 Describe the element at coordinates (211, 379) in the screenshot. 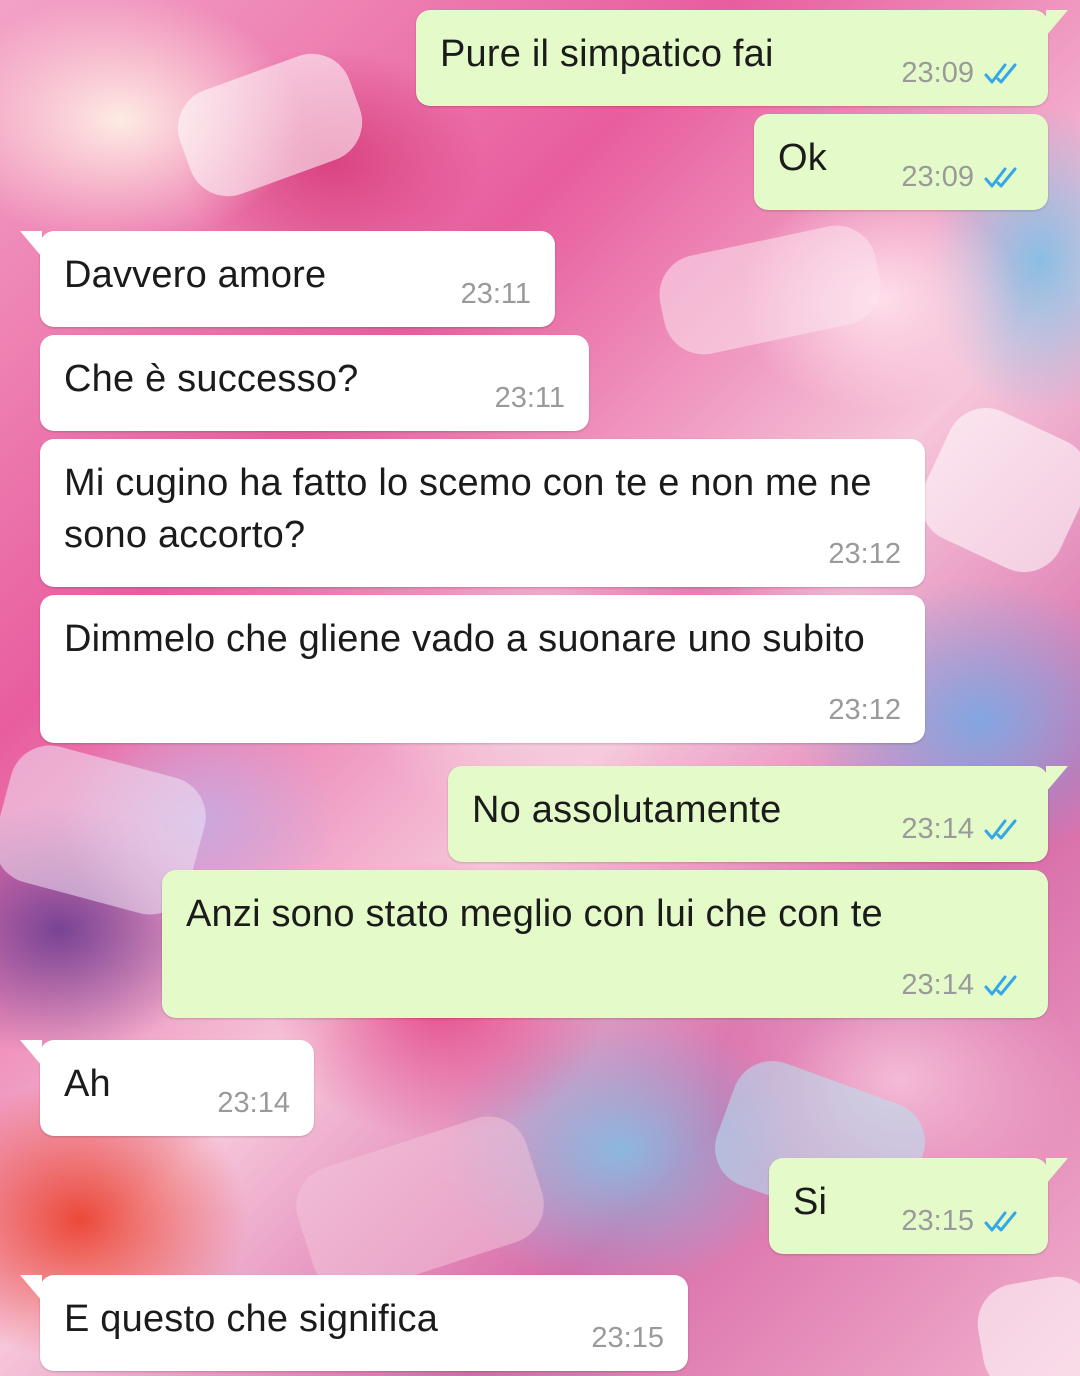

I see `message-text: Che è successo?` at that location.